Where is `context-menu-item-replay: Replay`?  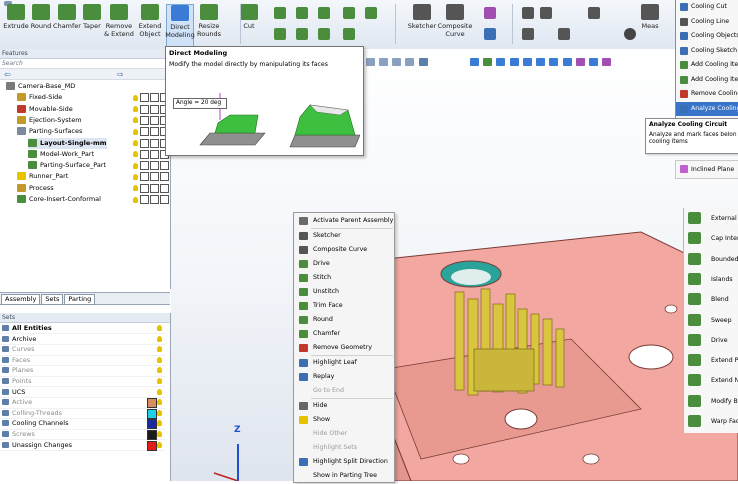 context-menu-item-replay: Replay is located at coordinates (344, 377).